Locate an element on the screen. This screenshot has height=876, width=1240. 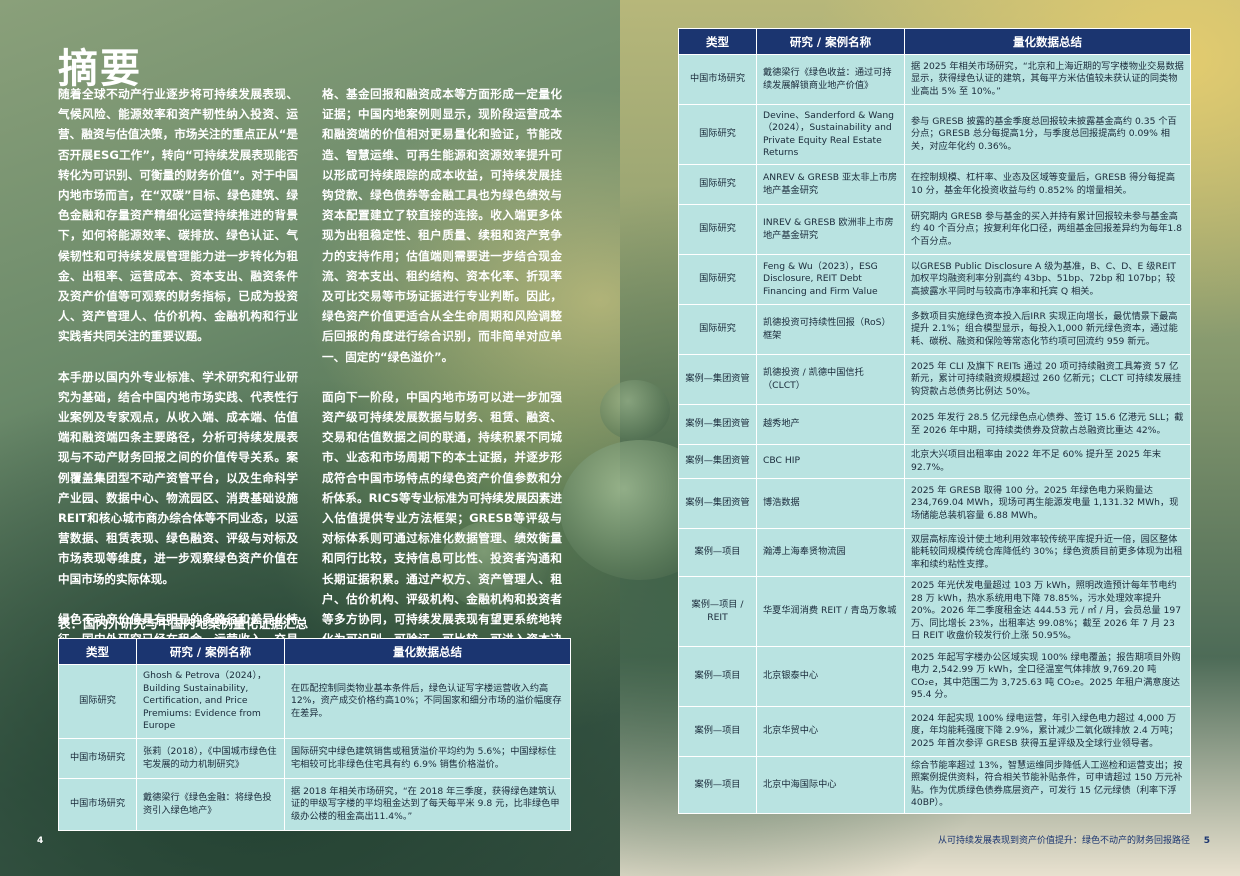
page-number-right: 5 is located at coordinates (1206, 841).